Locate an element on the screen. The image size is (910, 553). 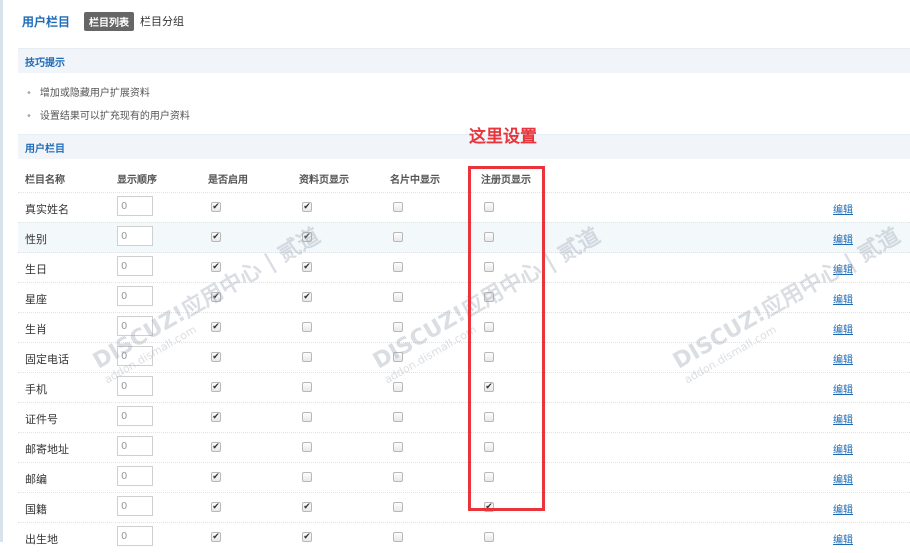
tip-text: 增加或隐藏用户扩展资料 is located at coordinates (94, 93).